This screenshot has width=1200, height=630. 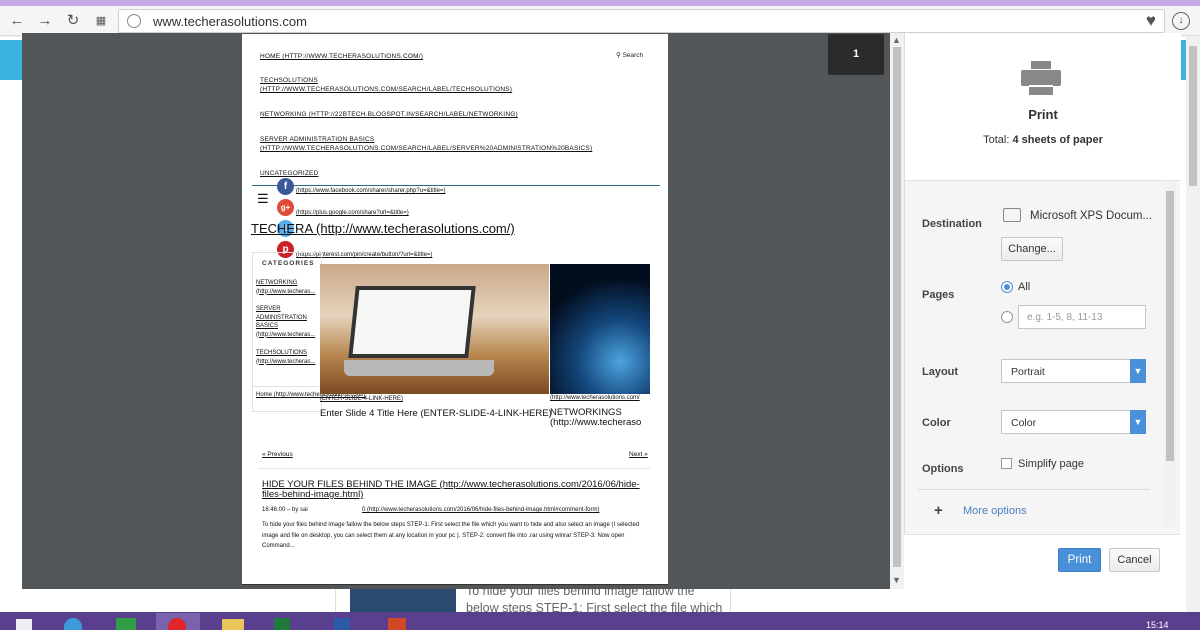 I want to click on ie-icon, so click(x=74, y=621).